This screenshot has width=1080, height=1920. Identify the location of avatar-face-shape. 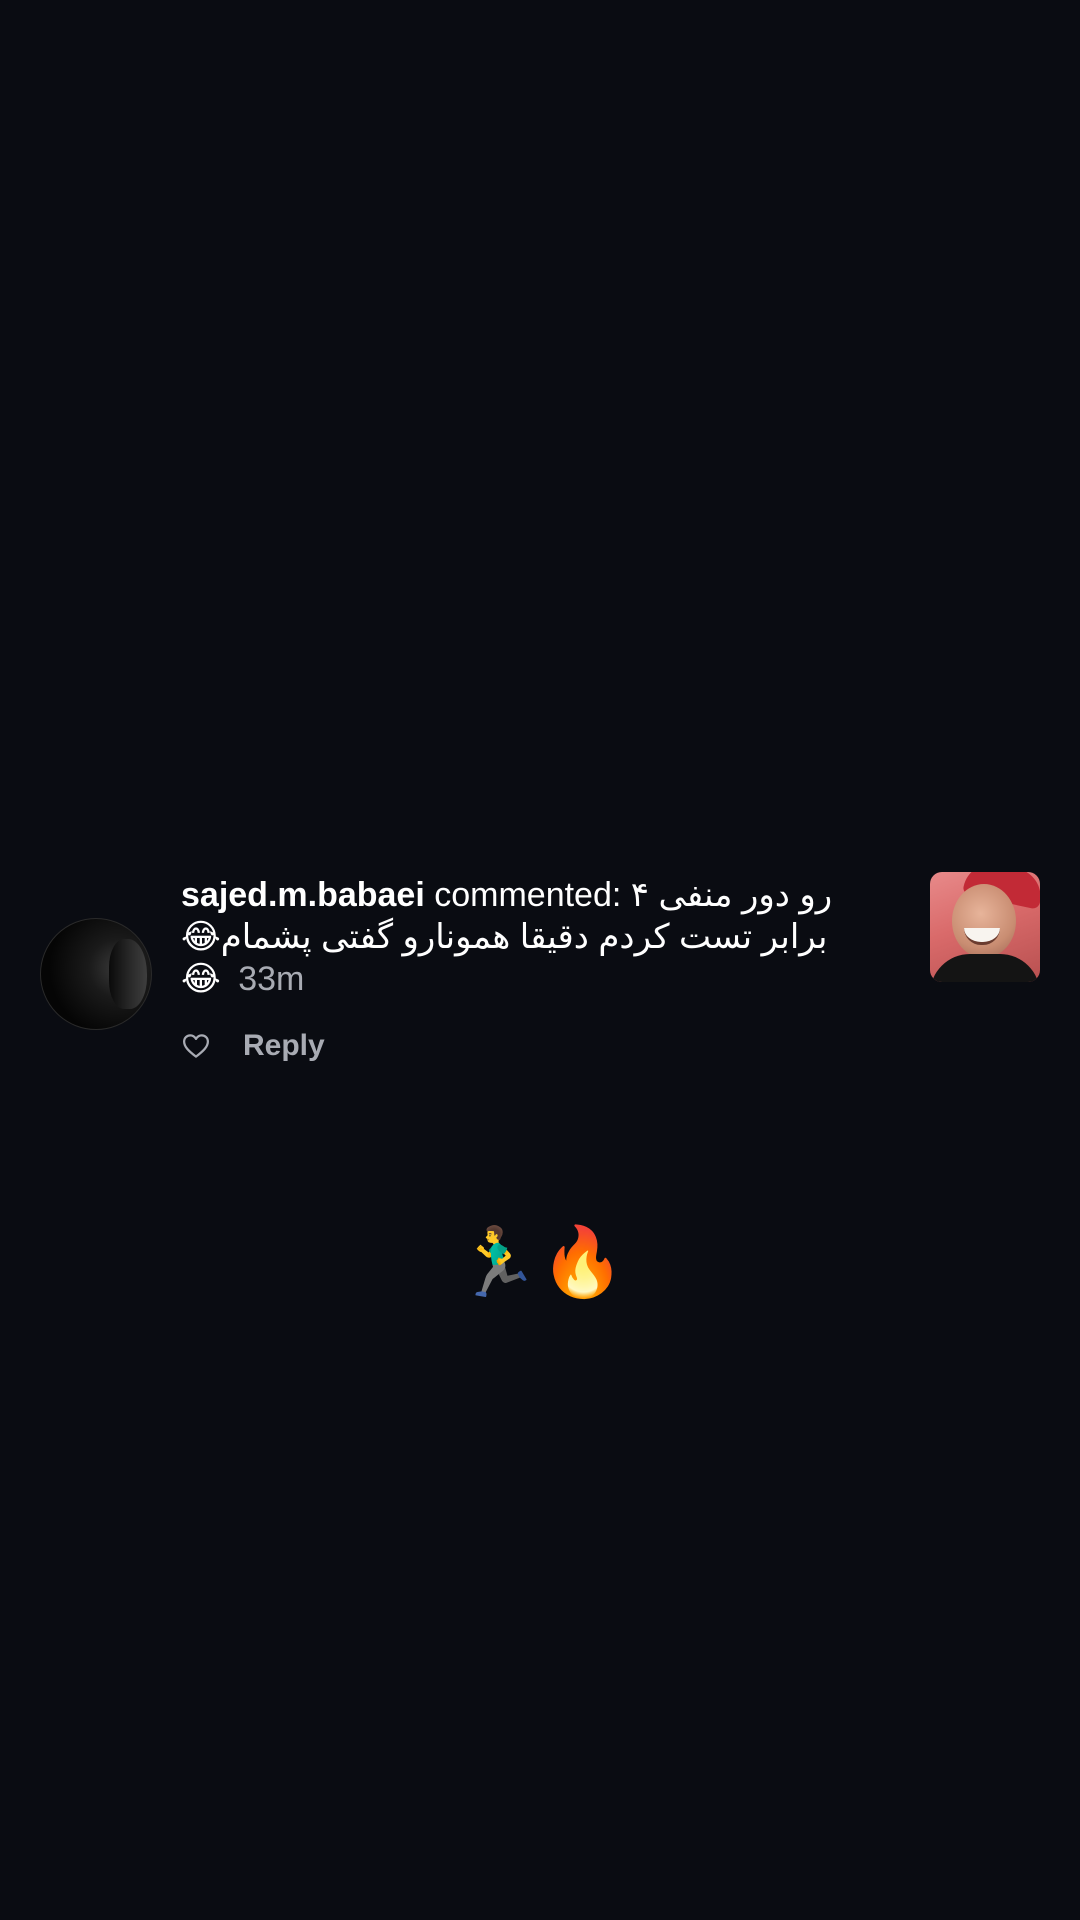
(128, 974).